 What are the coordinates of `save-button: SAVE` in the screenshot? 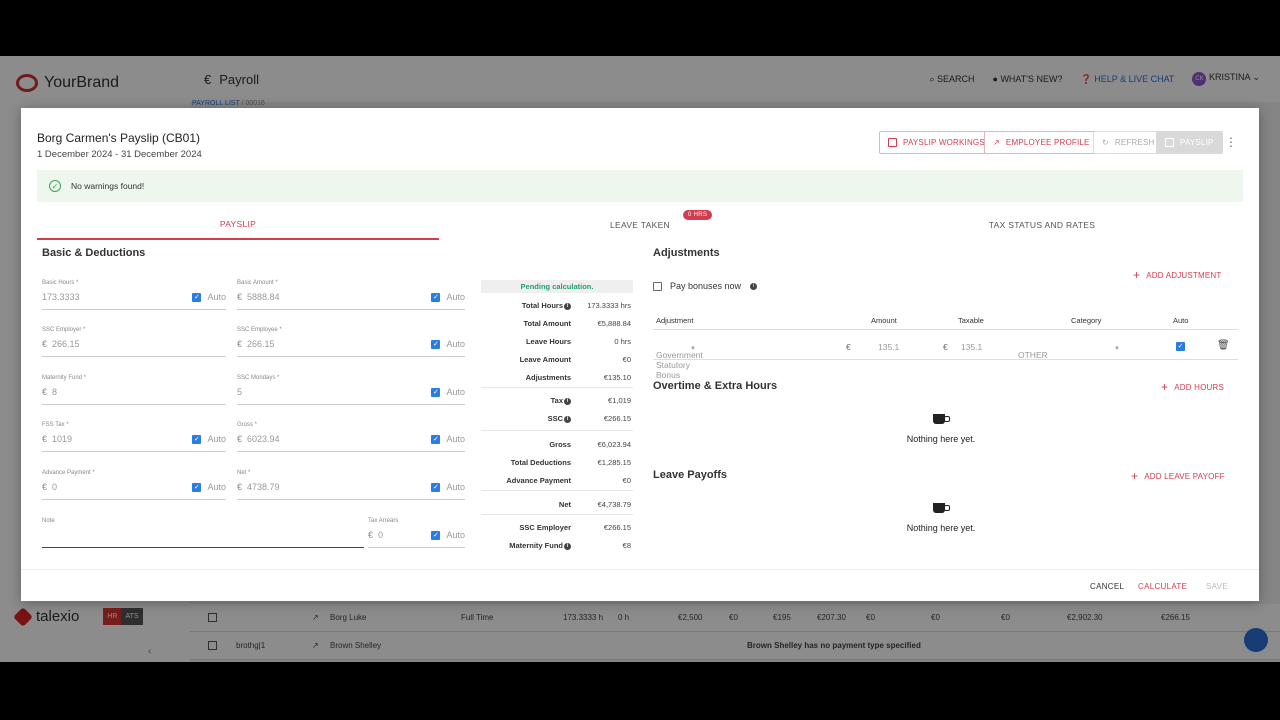 It's located at (1217, 586).